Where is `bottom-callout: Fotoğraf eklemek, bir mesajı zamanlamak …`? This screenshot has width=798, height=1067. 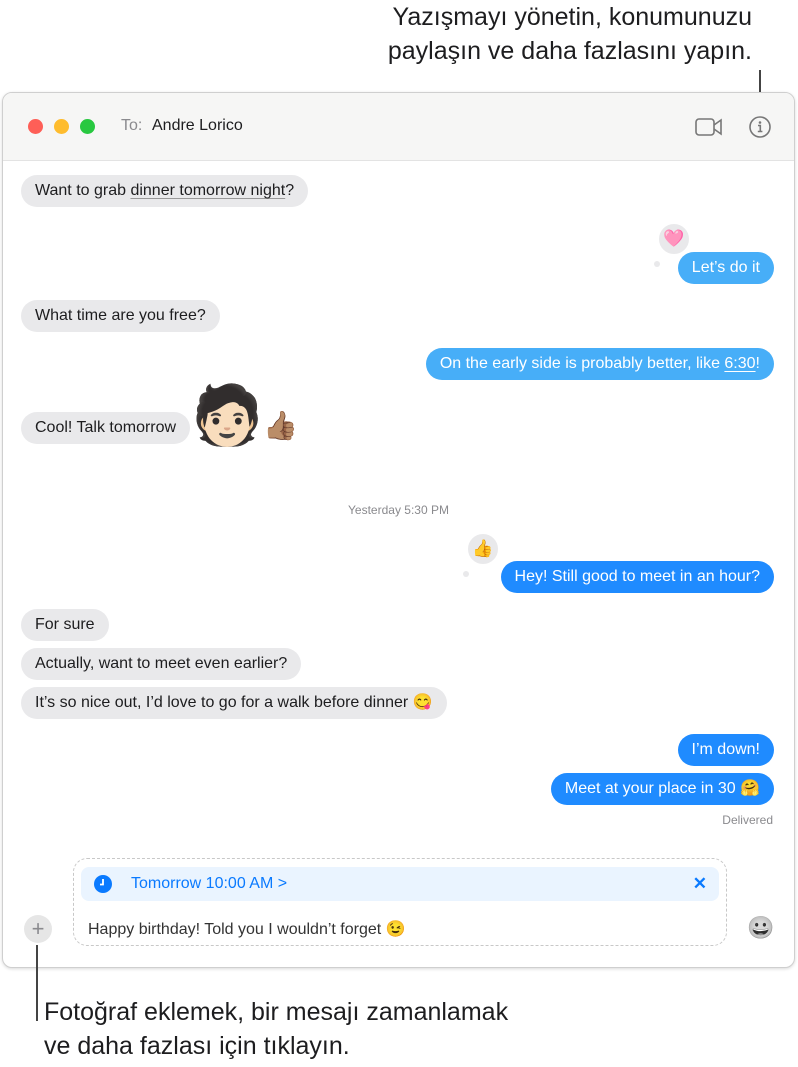
bottom-callout: Fotoğraf eklemek, bir mesajı zamanlamak … is located at coordinates (276, 1029).